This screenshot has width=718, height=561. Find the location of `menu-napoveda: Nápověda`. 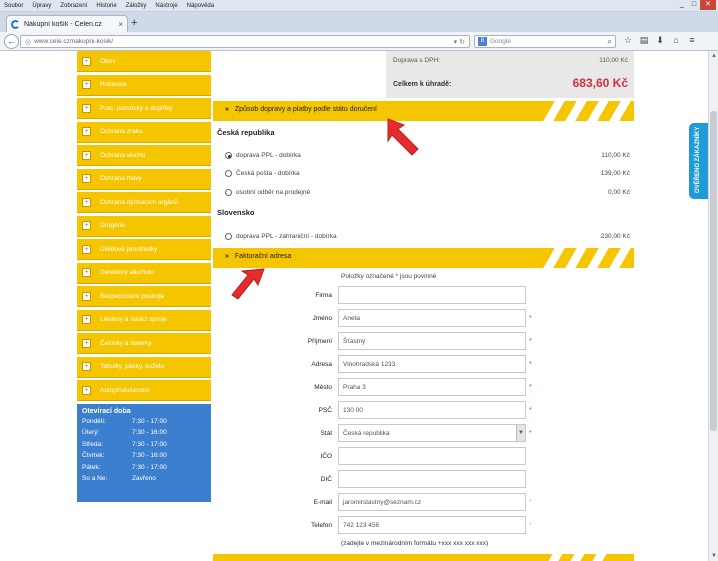

menu-napoveda: Nápověda is located at coordinates (200, 6).